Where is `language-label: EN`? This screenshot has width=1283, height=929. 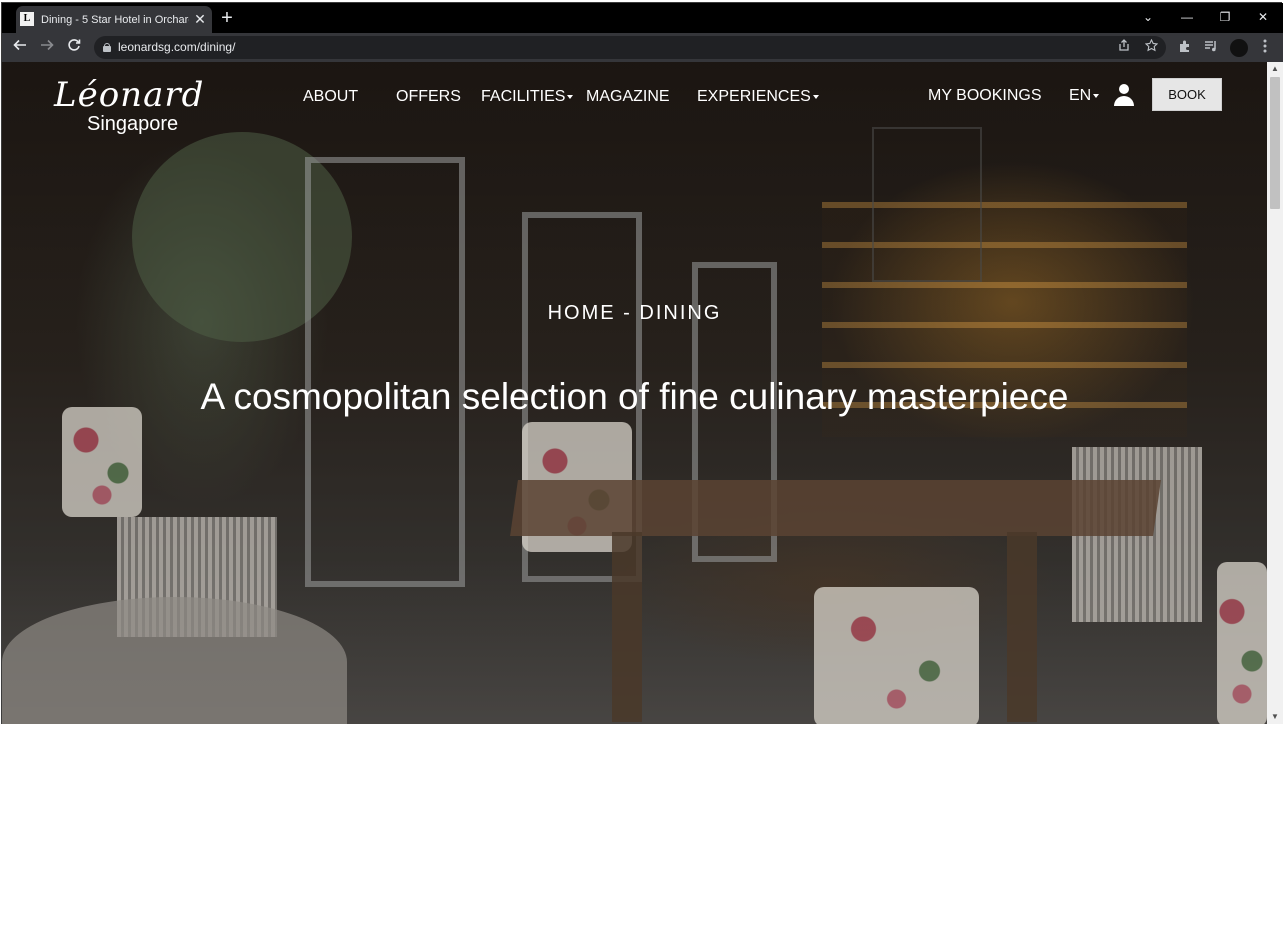 language-label: EN is located at coordinates (1080, 95).